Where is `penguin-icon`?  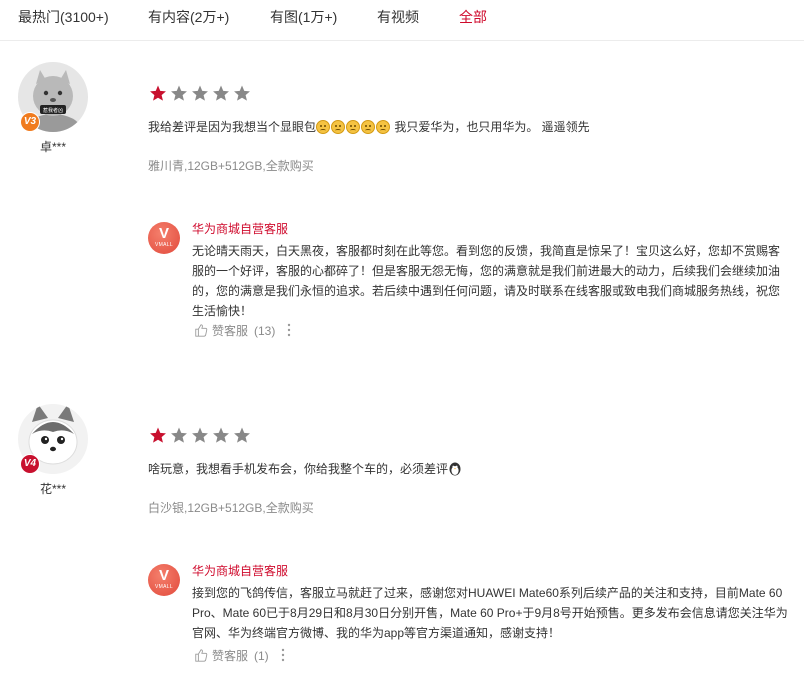
penguin-icon is located at coordinates (455, 469).